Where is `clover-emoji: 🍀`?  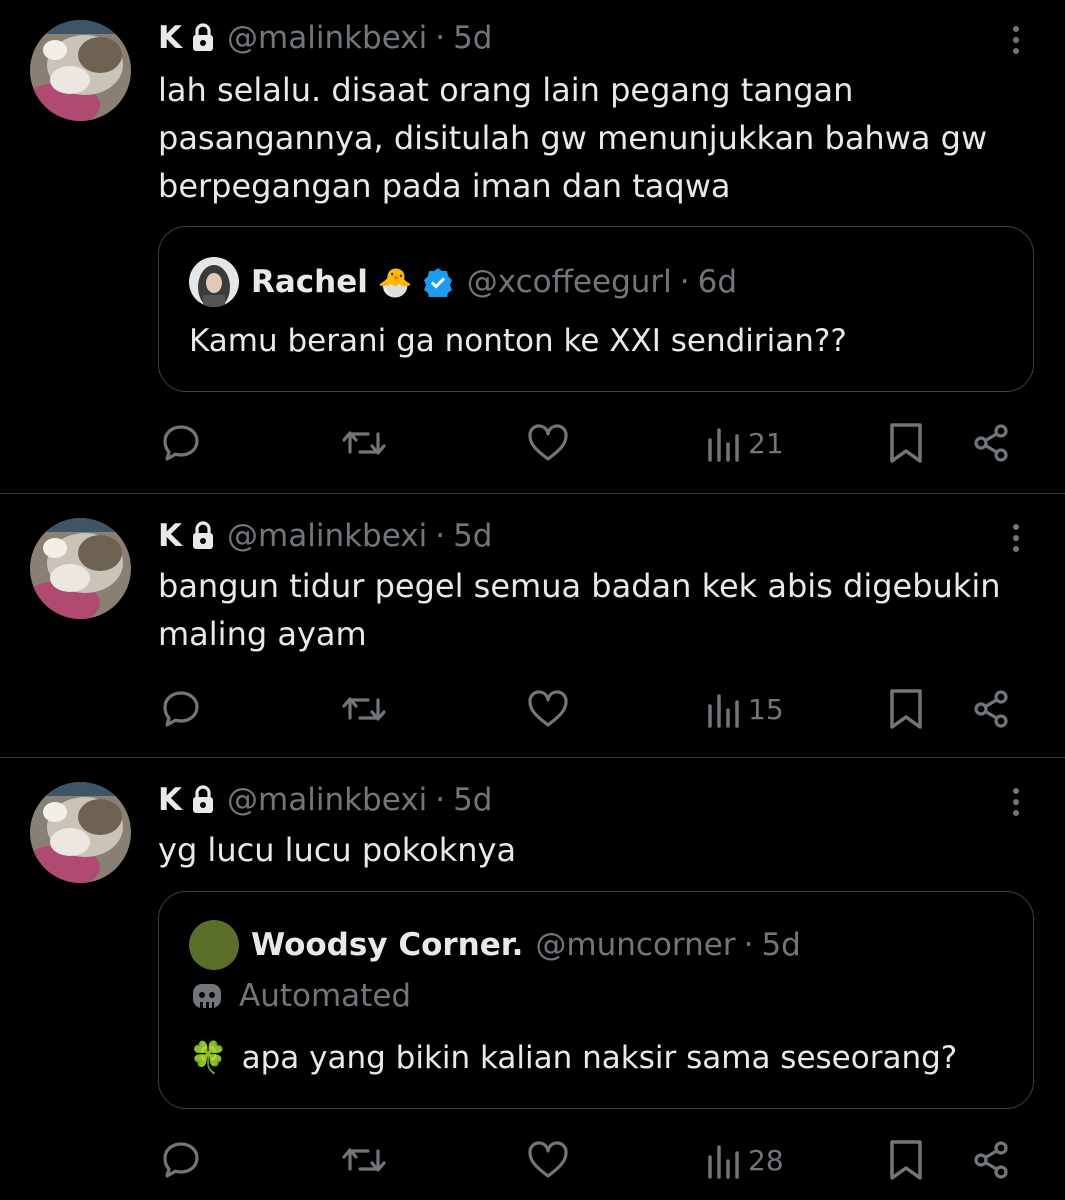
clover-emoji: 🍀 is located at coordinates (208, 1058).